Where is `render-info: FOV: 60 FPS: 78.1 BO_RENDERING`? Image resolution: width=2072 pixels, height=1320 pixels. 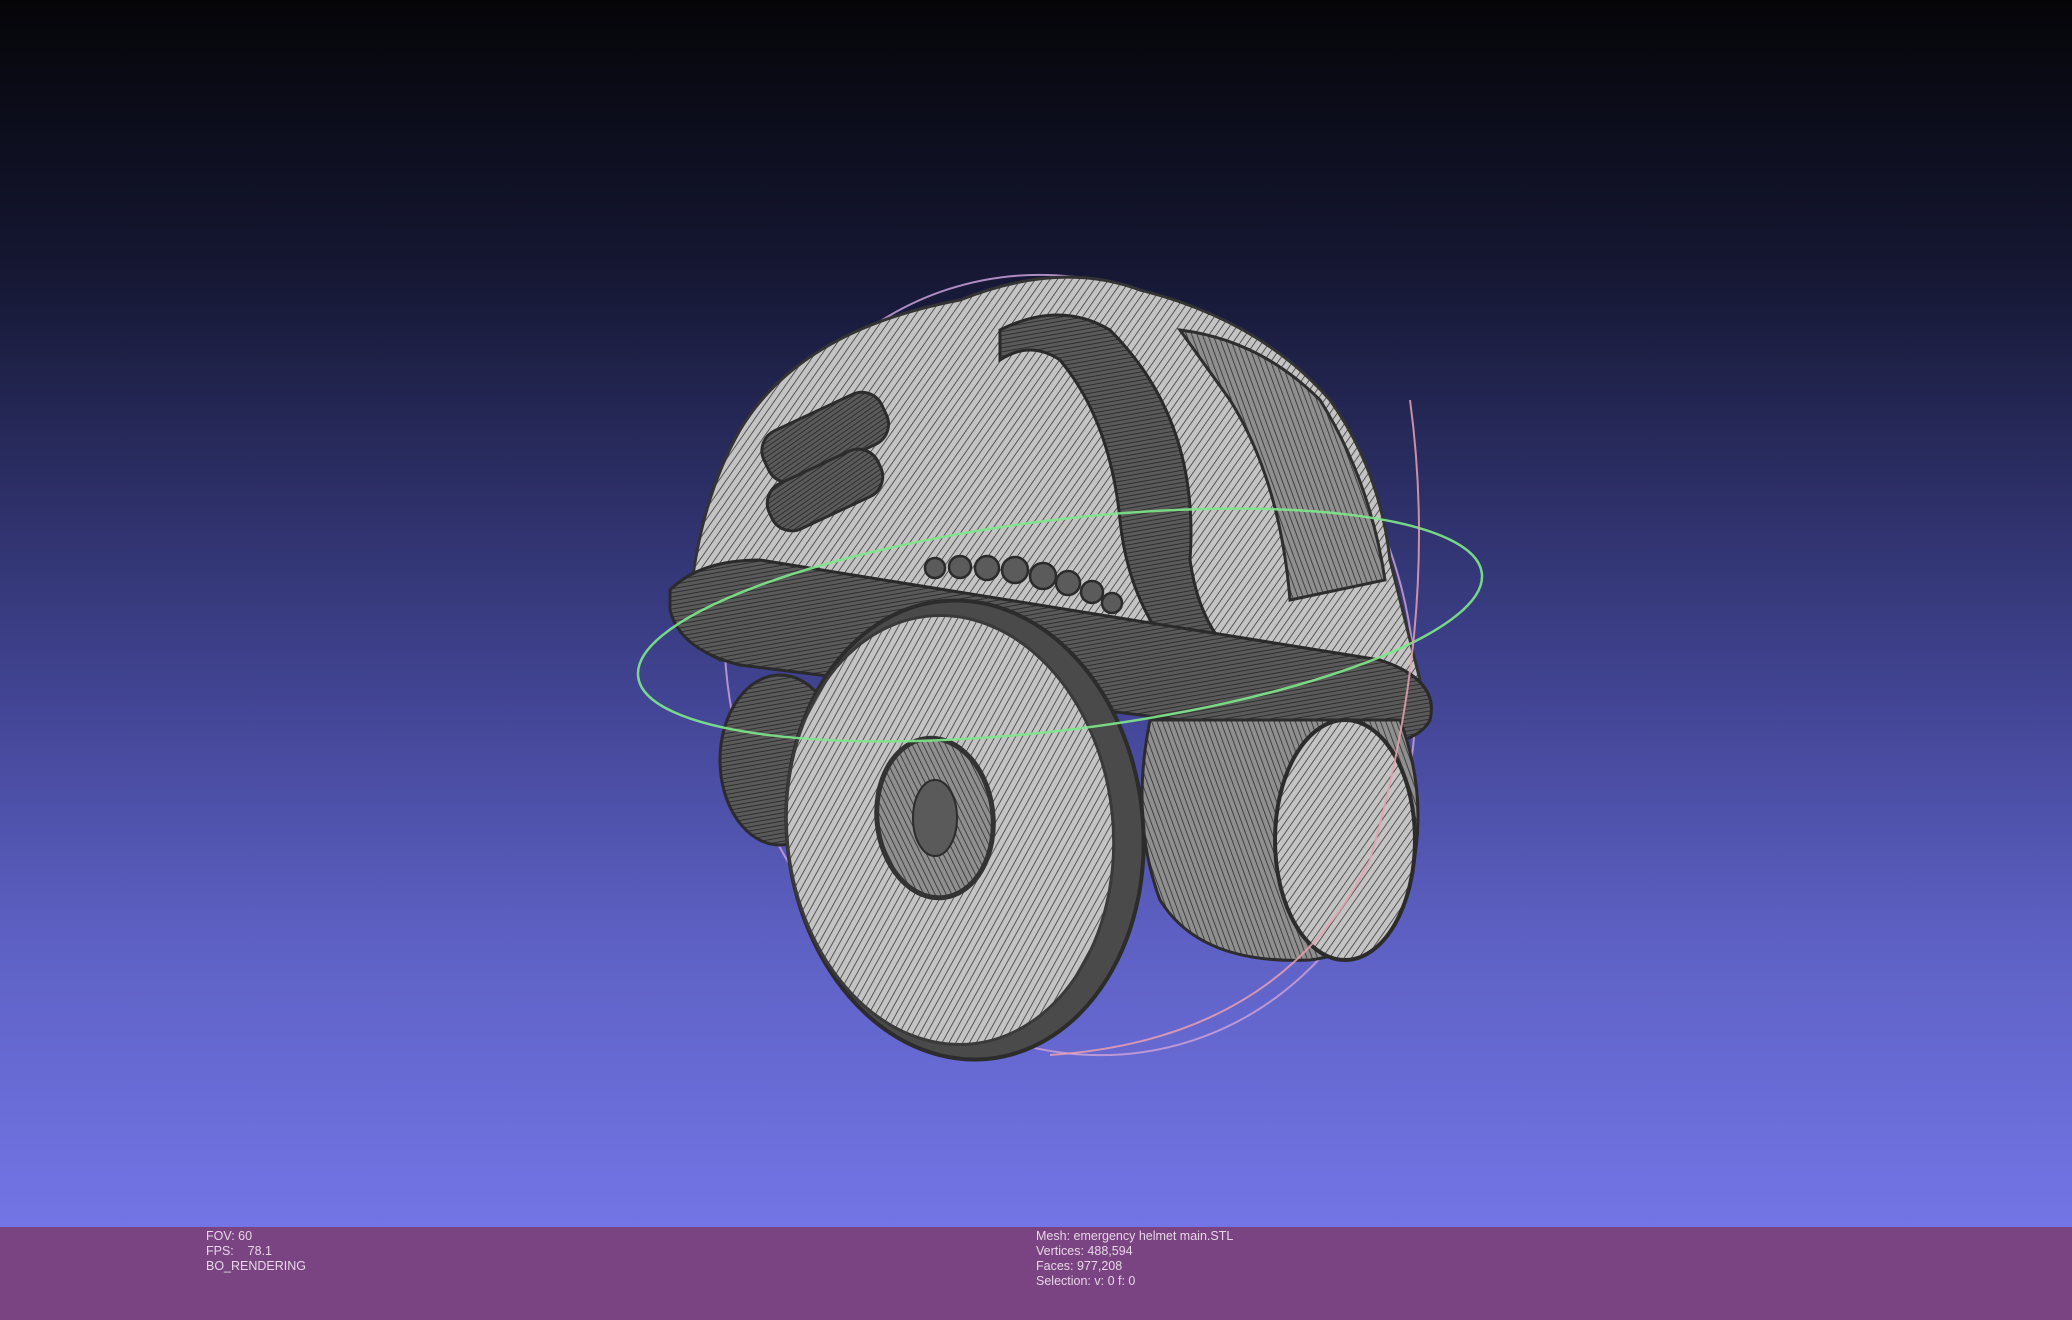
render-info: FOV: 60 FPS: 78.1 BO_RENDERING is located at coordinates (256, 1251).